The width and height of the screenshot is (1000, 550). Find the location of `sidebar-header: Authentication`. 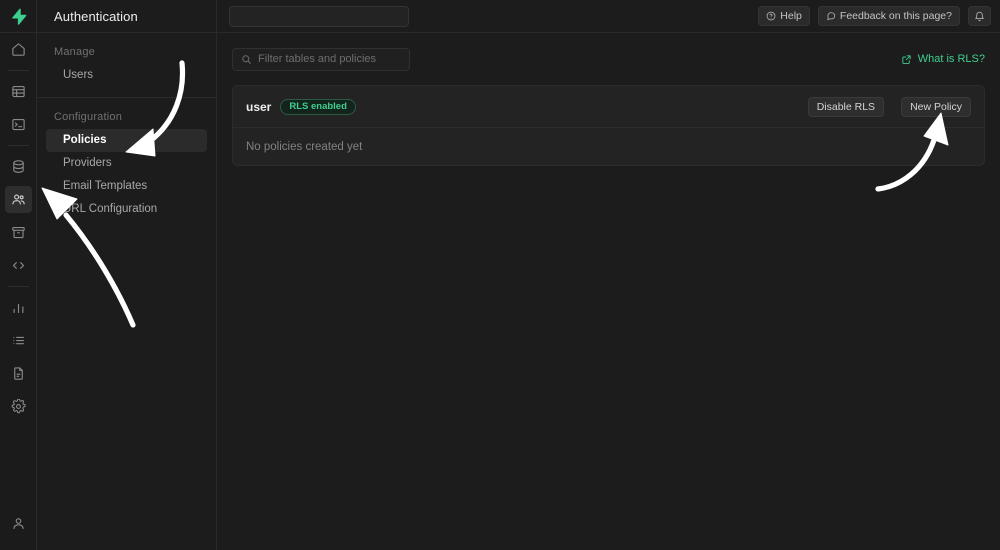

sidebar-header: Authentication is located at coordinates (126, 16).